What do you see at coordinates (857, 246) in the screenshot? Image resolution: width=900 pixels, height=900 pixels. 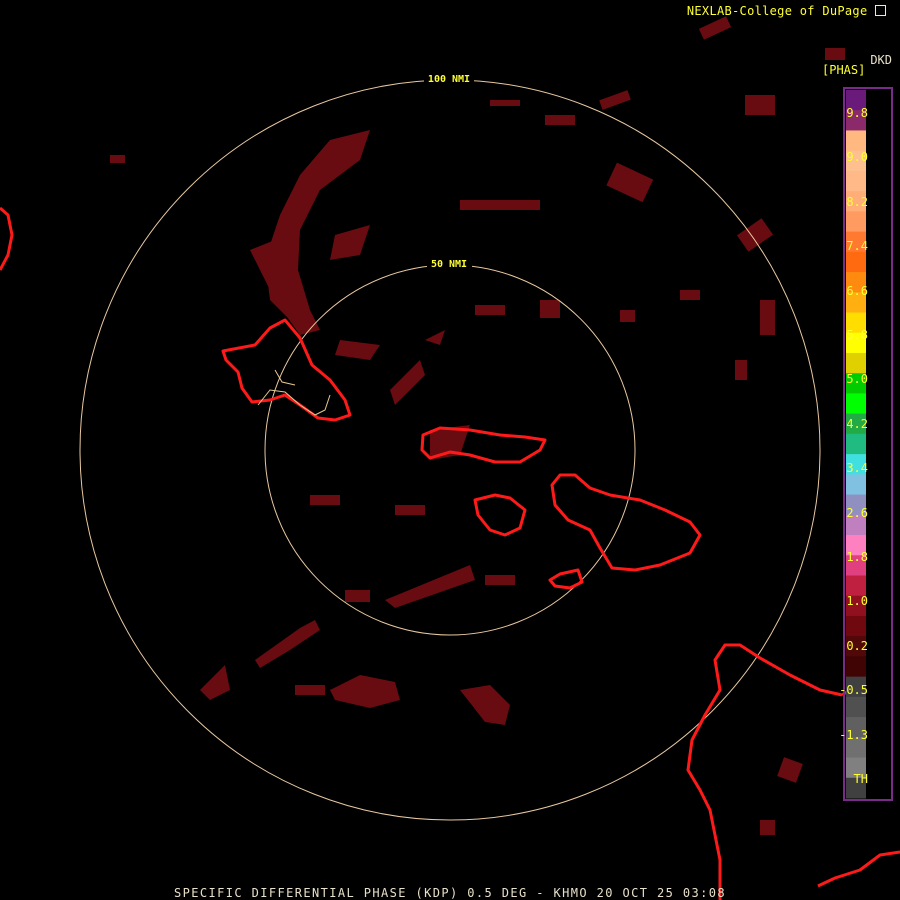 I see `legend-tick-label: 7.4` at bounding box center [857, 246].